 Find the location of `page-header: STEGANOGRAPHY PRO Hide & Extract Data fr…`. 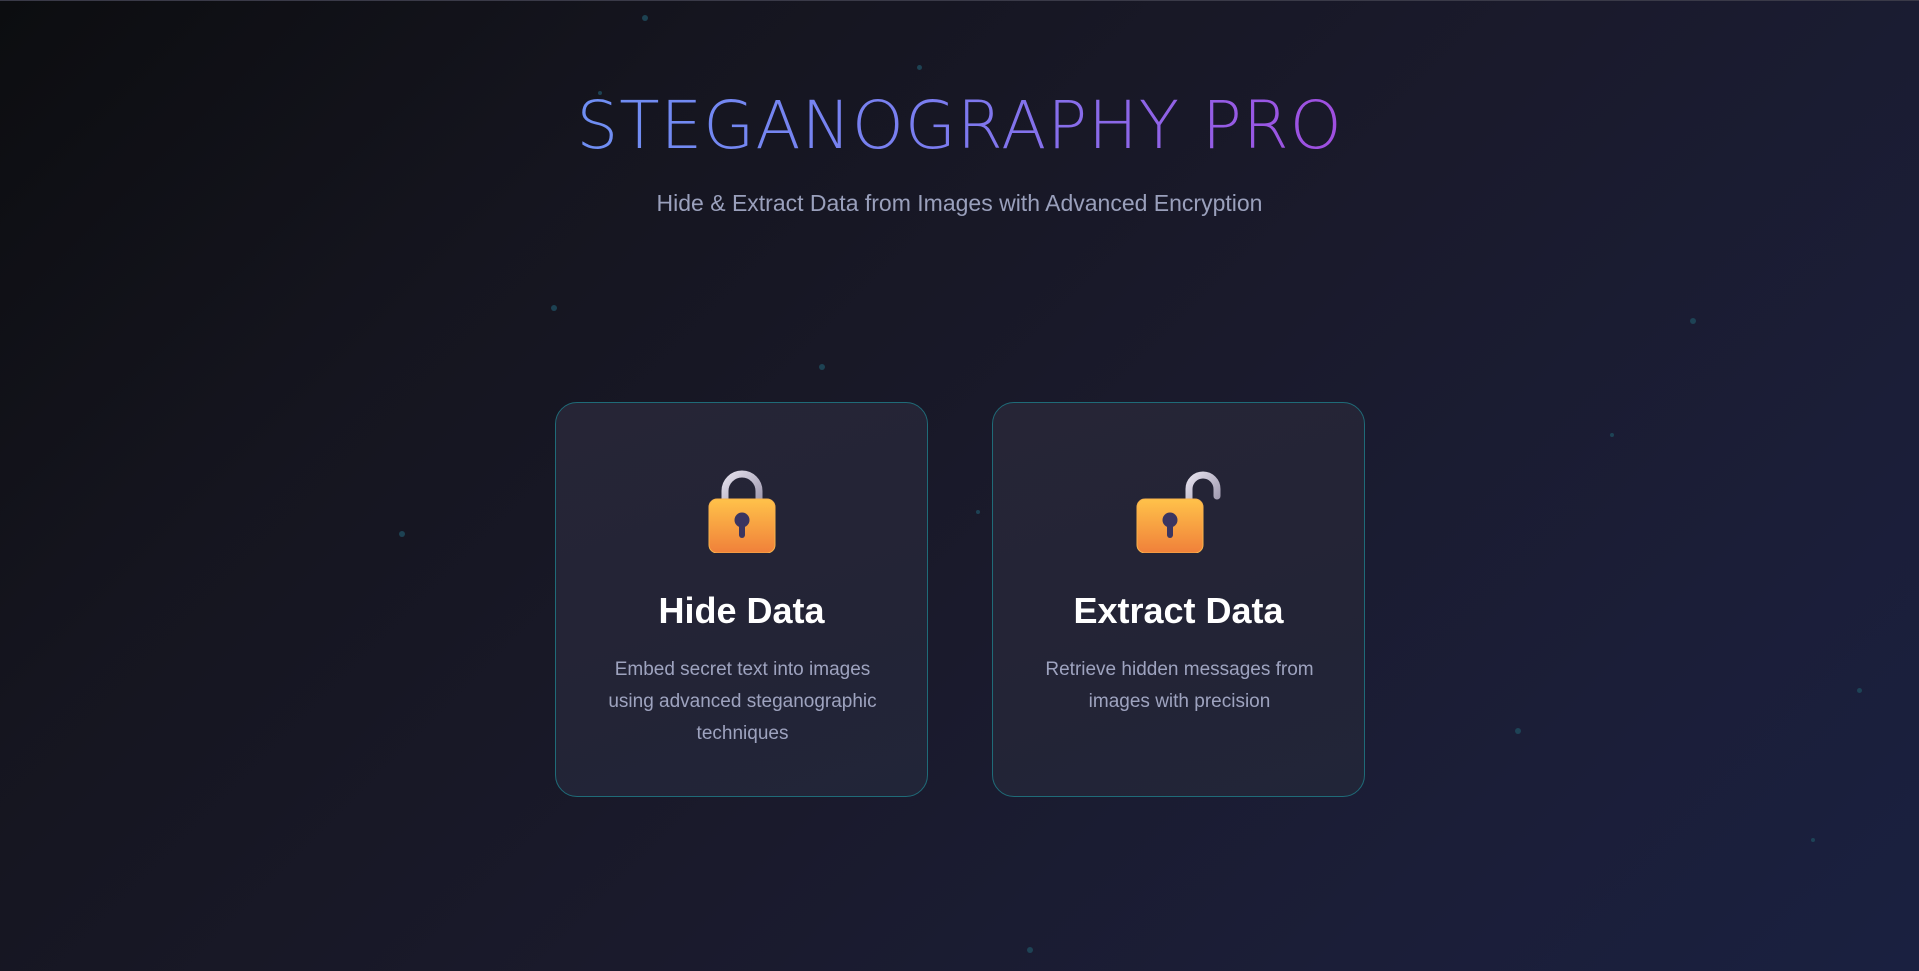

page-header: STEGANOGRAPHY PRO Hide & Extract Data fr… is located at coordinates (959, 153).